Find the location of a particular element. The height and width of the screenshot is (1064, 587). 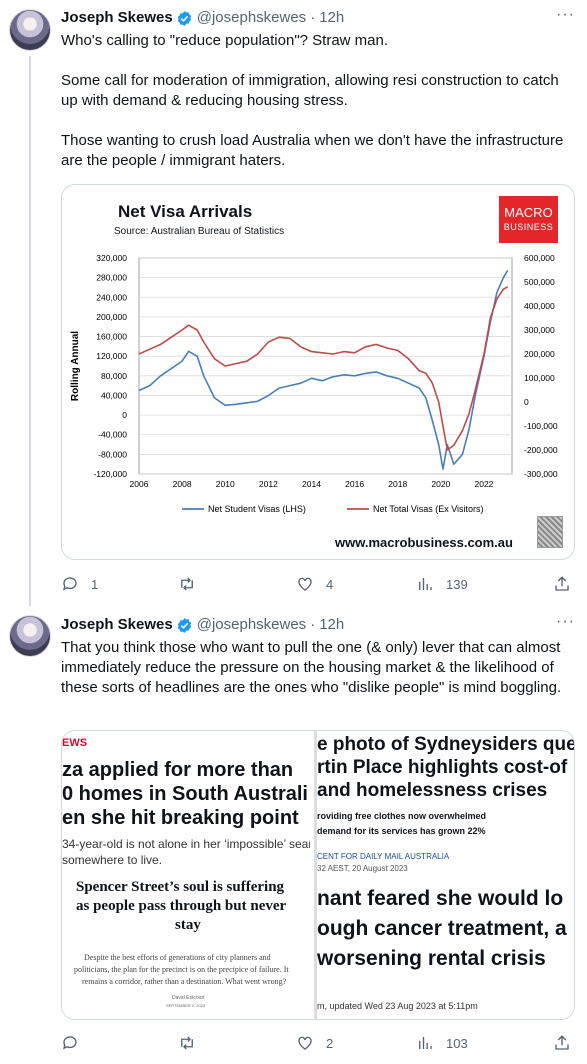

views-button: 139 is located at coordinates (442, 584).